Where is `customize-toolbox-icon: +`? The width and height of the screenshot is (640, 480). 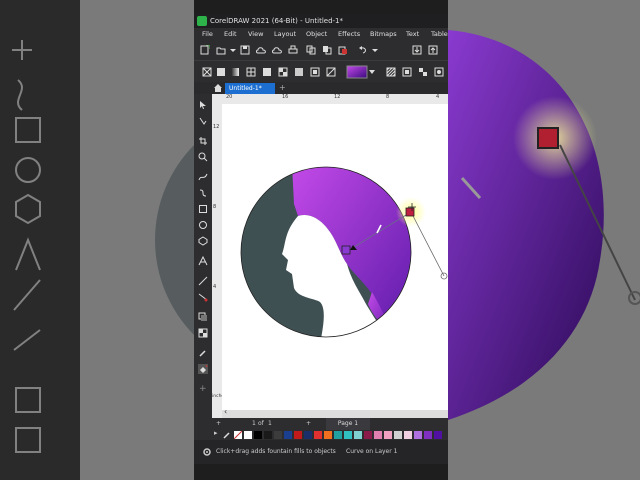 customize-toolbox-icon: + is located at coordinates (203, 389).